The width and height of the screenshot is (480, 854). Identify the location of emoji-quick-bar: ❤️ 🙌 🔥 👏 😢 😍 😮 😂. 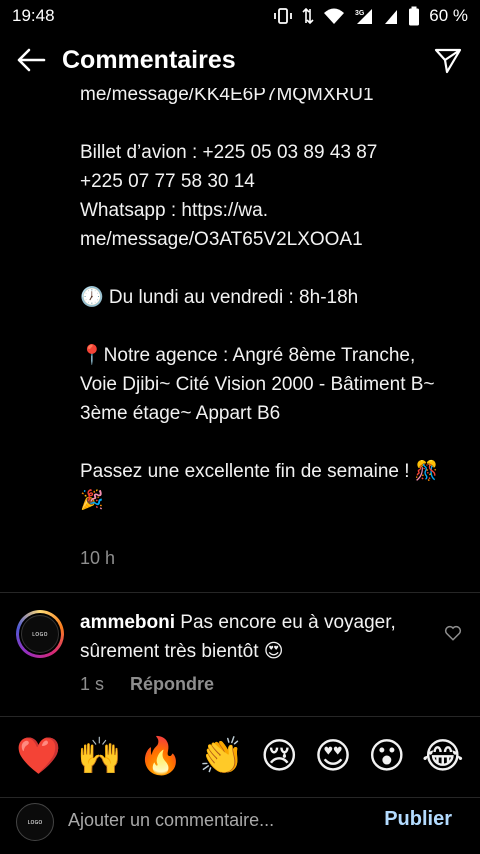
(240, 756).